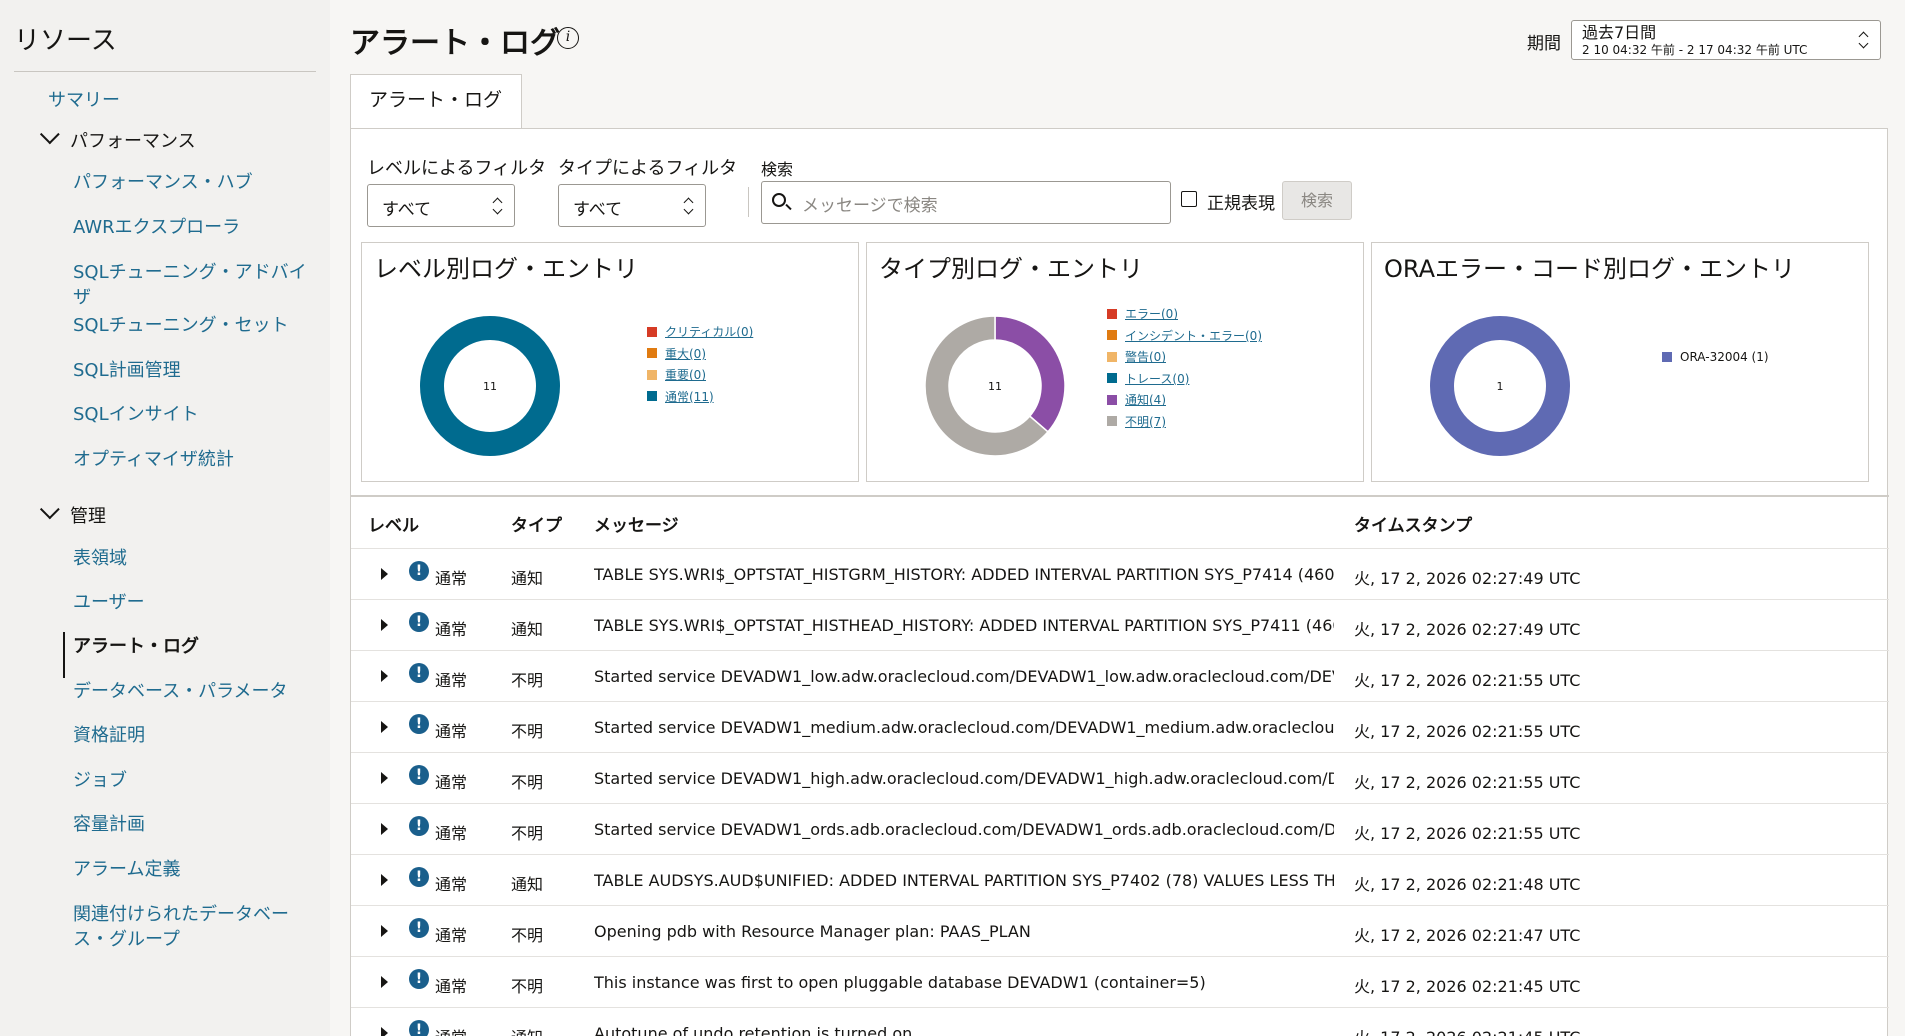 Image resolution: width=1905 pixels, height=1036 pixels. Describe the element at coordinates (689, 396) in the screenshot. I see `legend-label: 通常(11)` at that location.